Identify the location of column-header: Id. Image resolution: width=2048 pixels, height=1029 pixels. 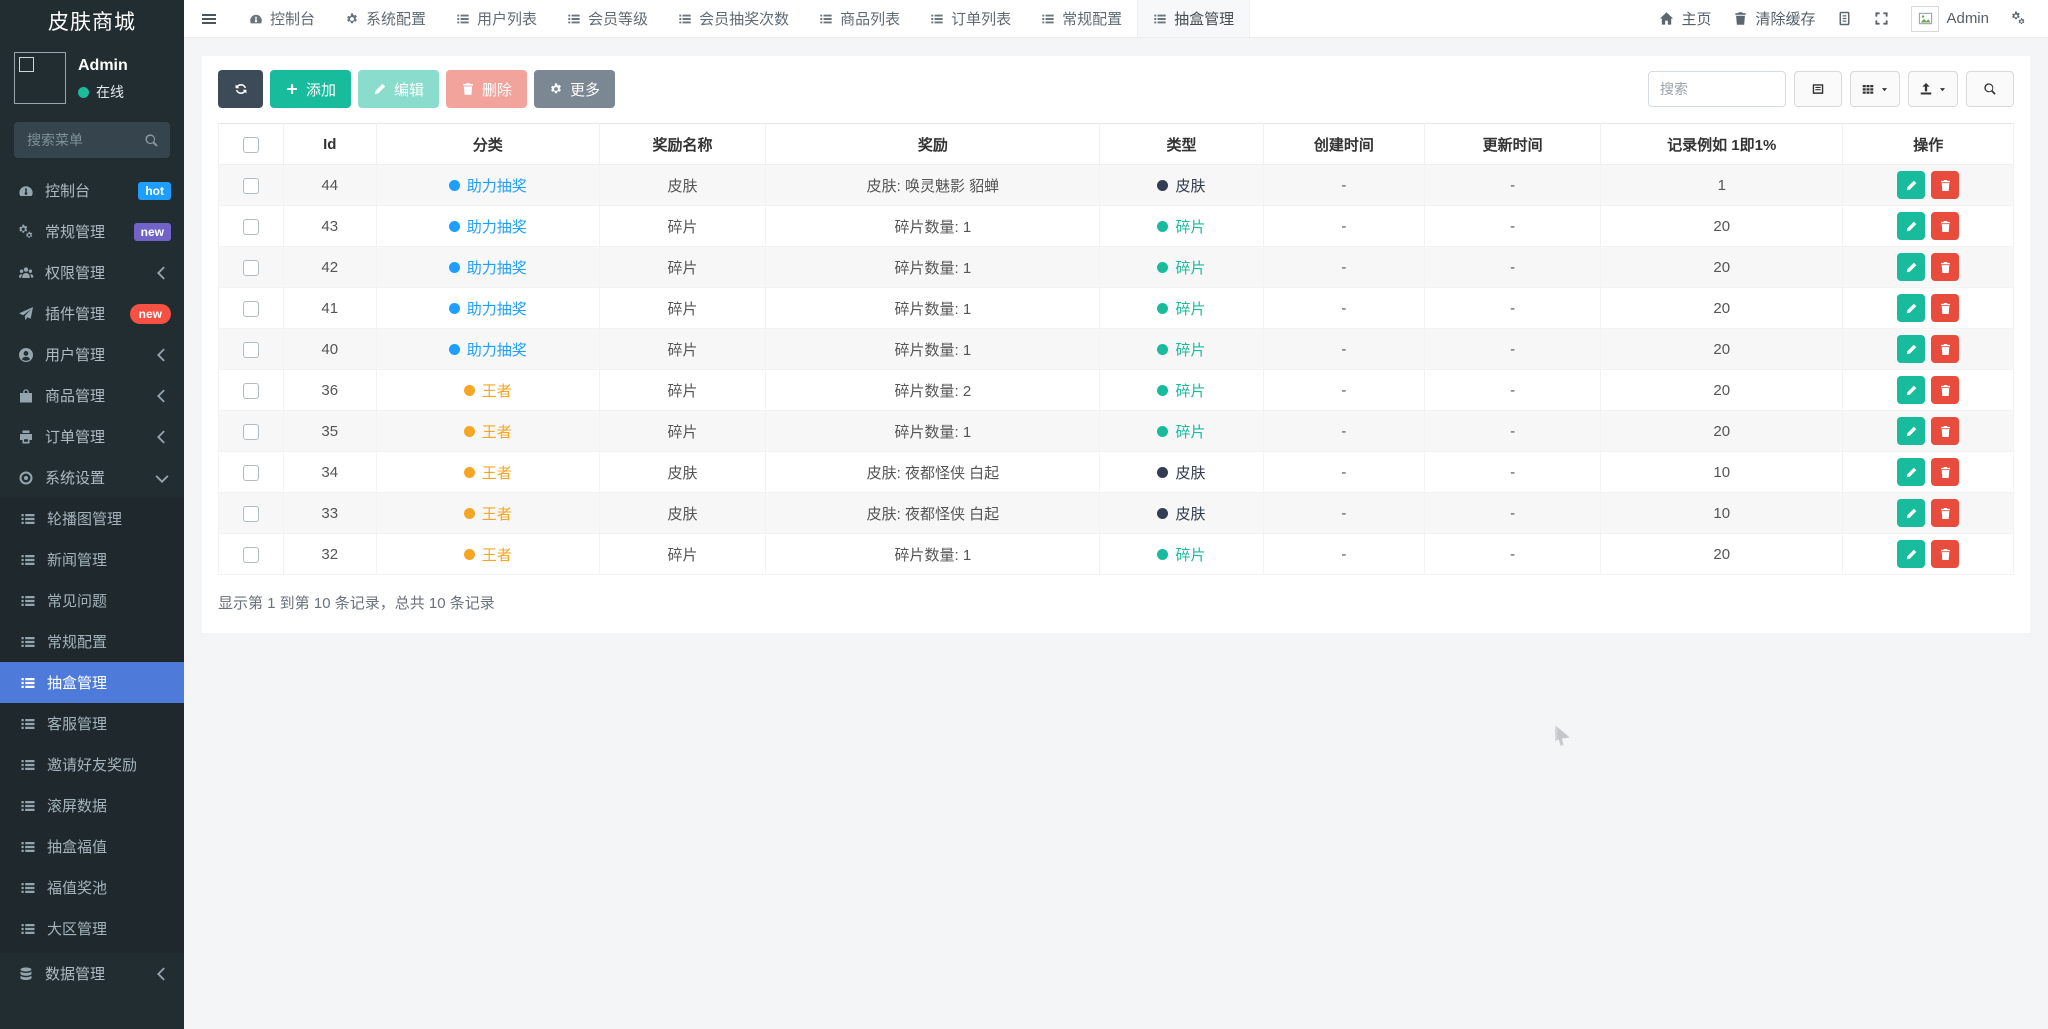
(329, 144).